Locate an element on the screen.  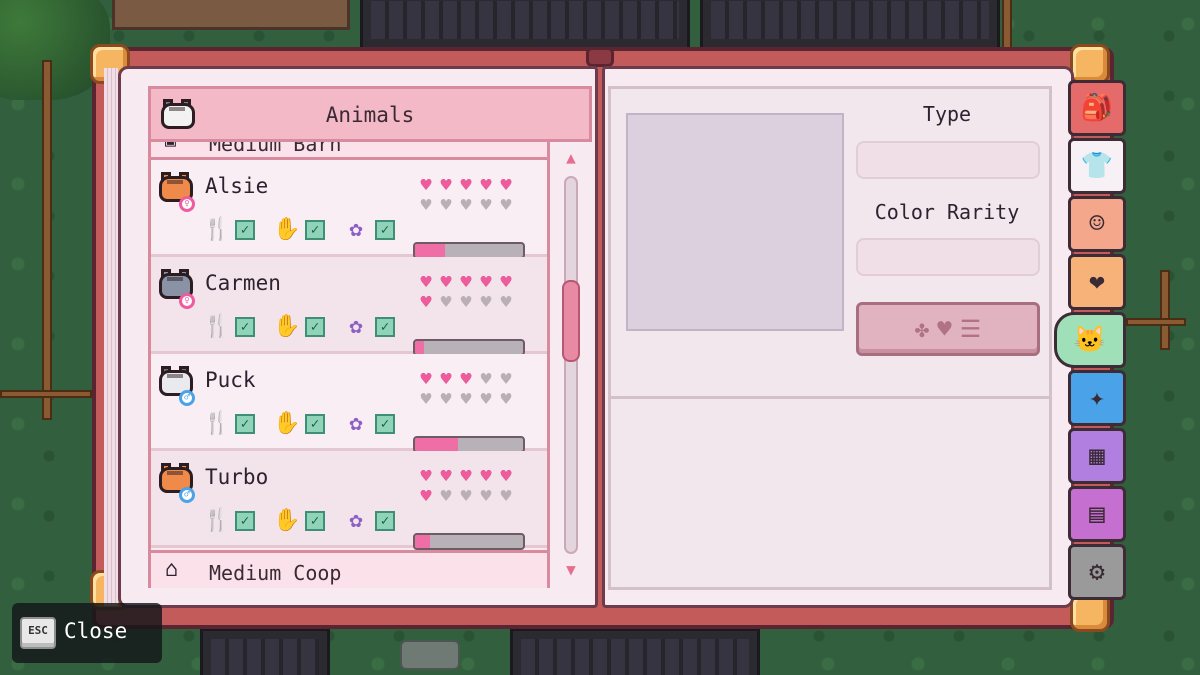
animal-list-scrollbar: ▲ ▼ is located at coordinates (571, 365).